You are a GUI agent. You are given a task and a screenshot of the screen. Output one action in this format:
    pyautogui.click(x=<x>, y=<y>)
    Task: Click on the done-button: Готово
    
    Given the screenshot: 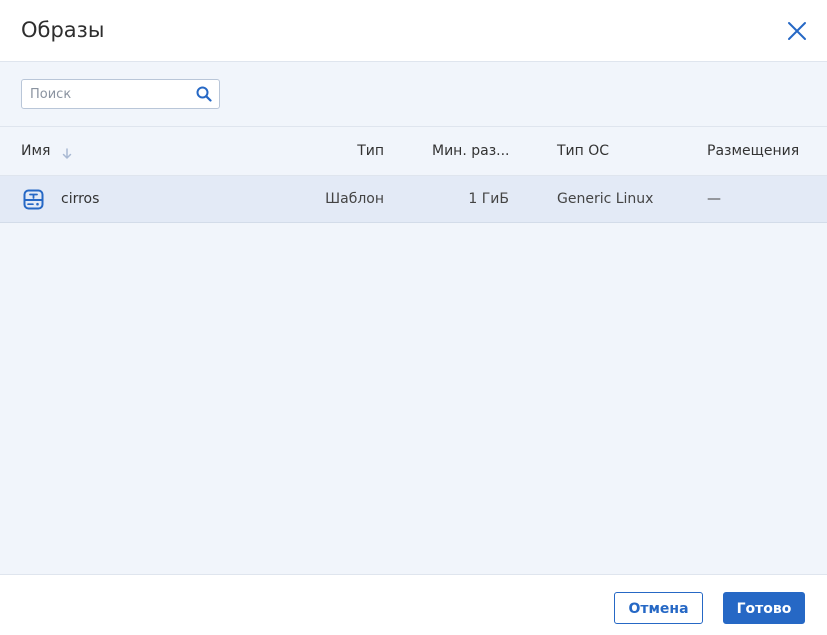 What is the action you would take?
    pyautogui.click(x=764, y=608)
    